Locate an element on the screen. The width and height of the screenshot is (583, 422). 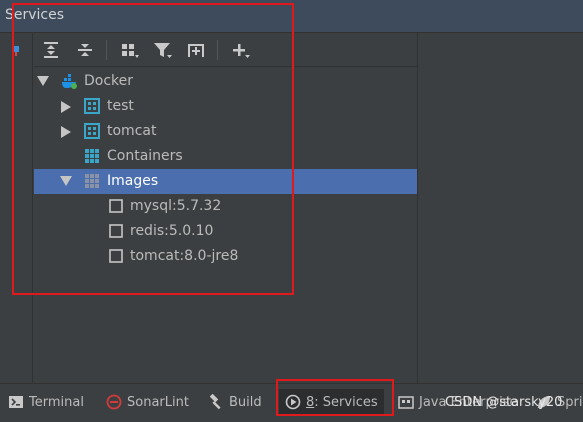
filter-button is located at coordinates (163, 50).